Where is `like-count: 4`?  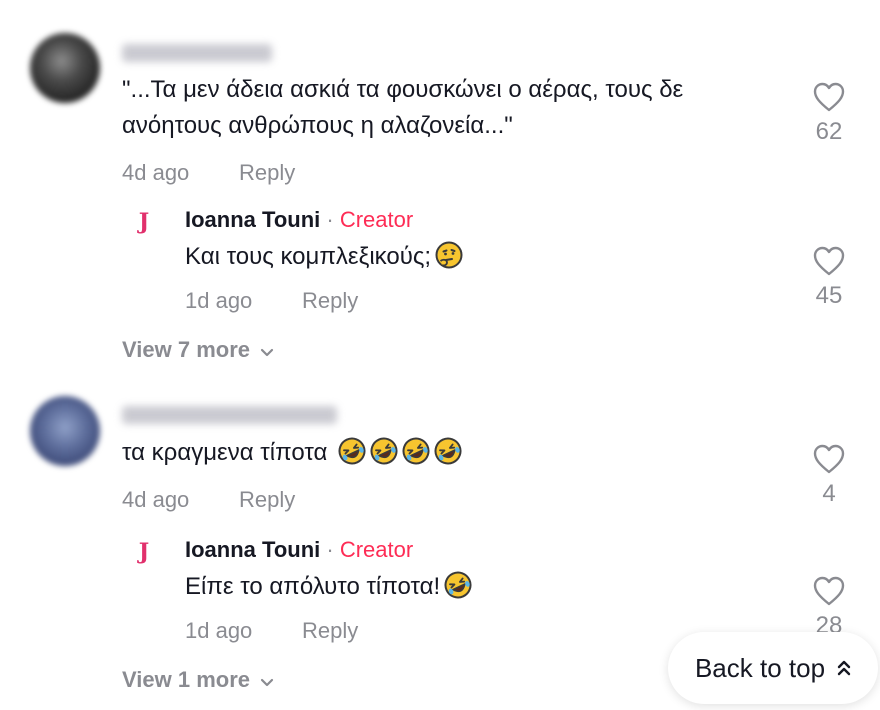 like-count: 4 is located at coordinates (829, 493).